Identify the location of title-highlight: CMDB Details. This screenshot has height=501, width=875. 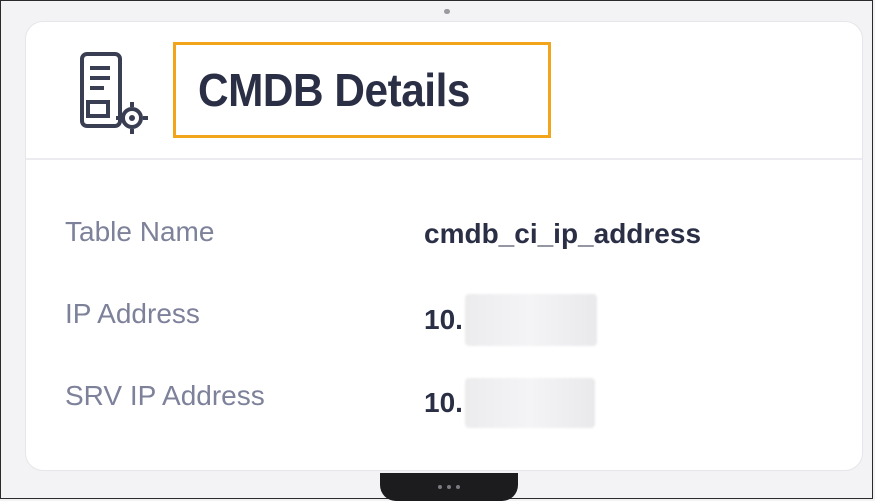
(362, 90).